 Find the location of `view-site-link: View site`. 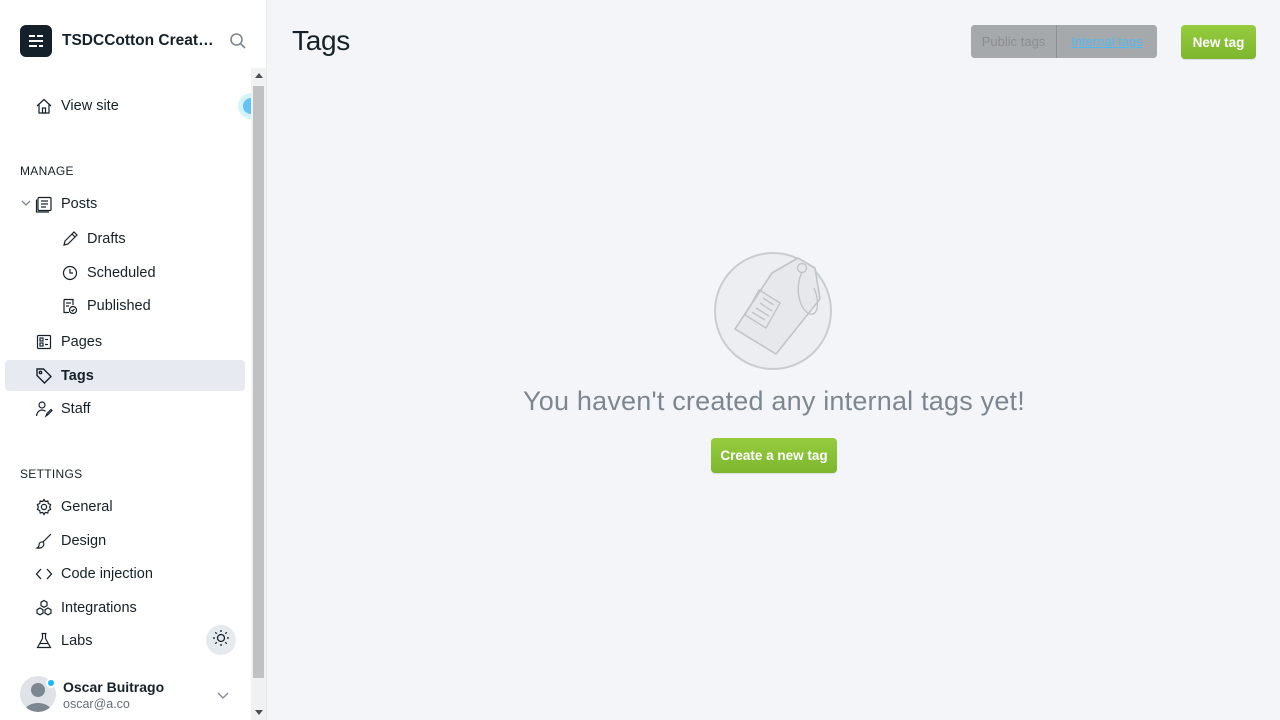

view-site-link: View site is located at coordinates (125, 105).